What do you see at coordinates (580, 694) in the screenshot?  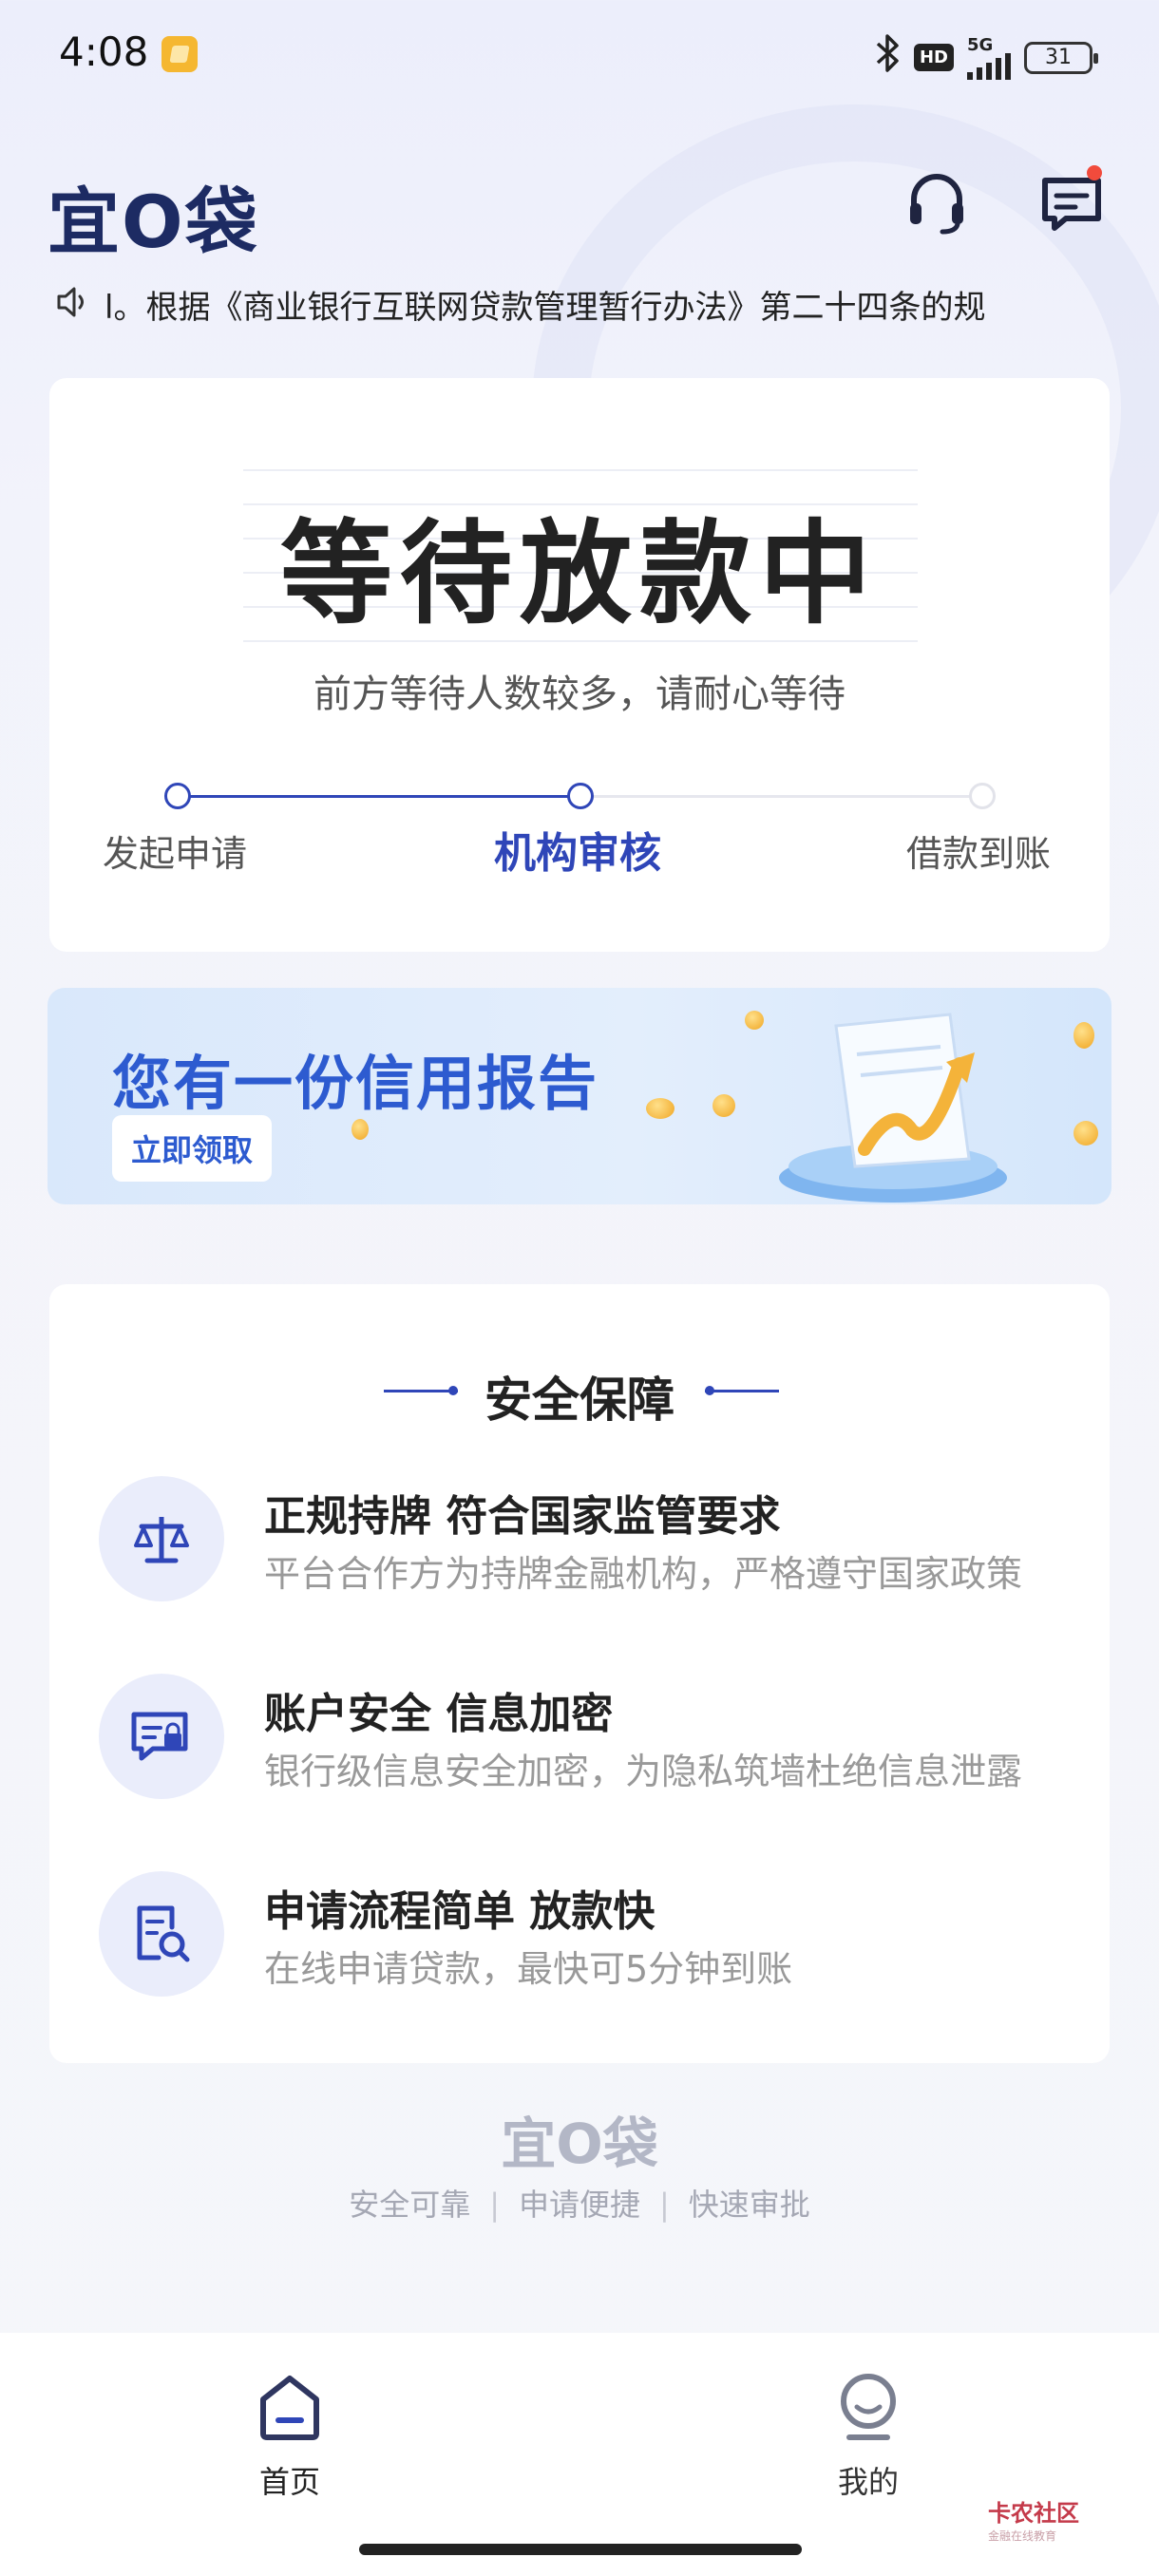 I see `status-subtitle: 前方等待人数较多，请耐心等待` at bounding box center [580, 694].